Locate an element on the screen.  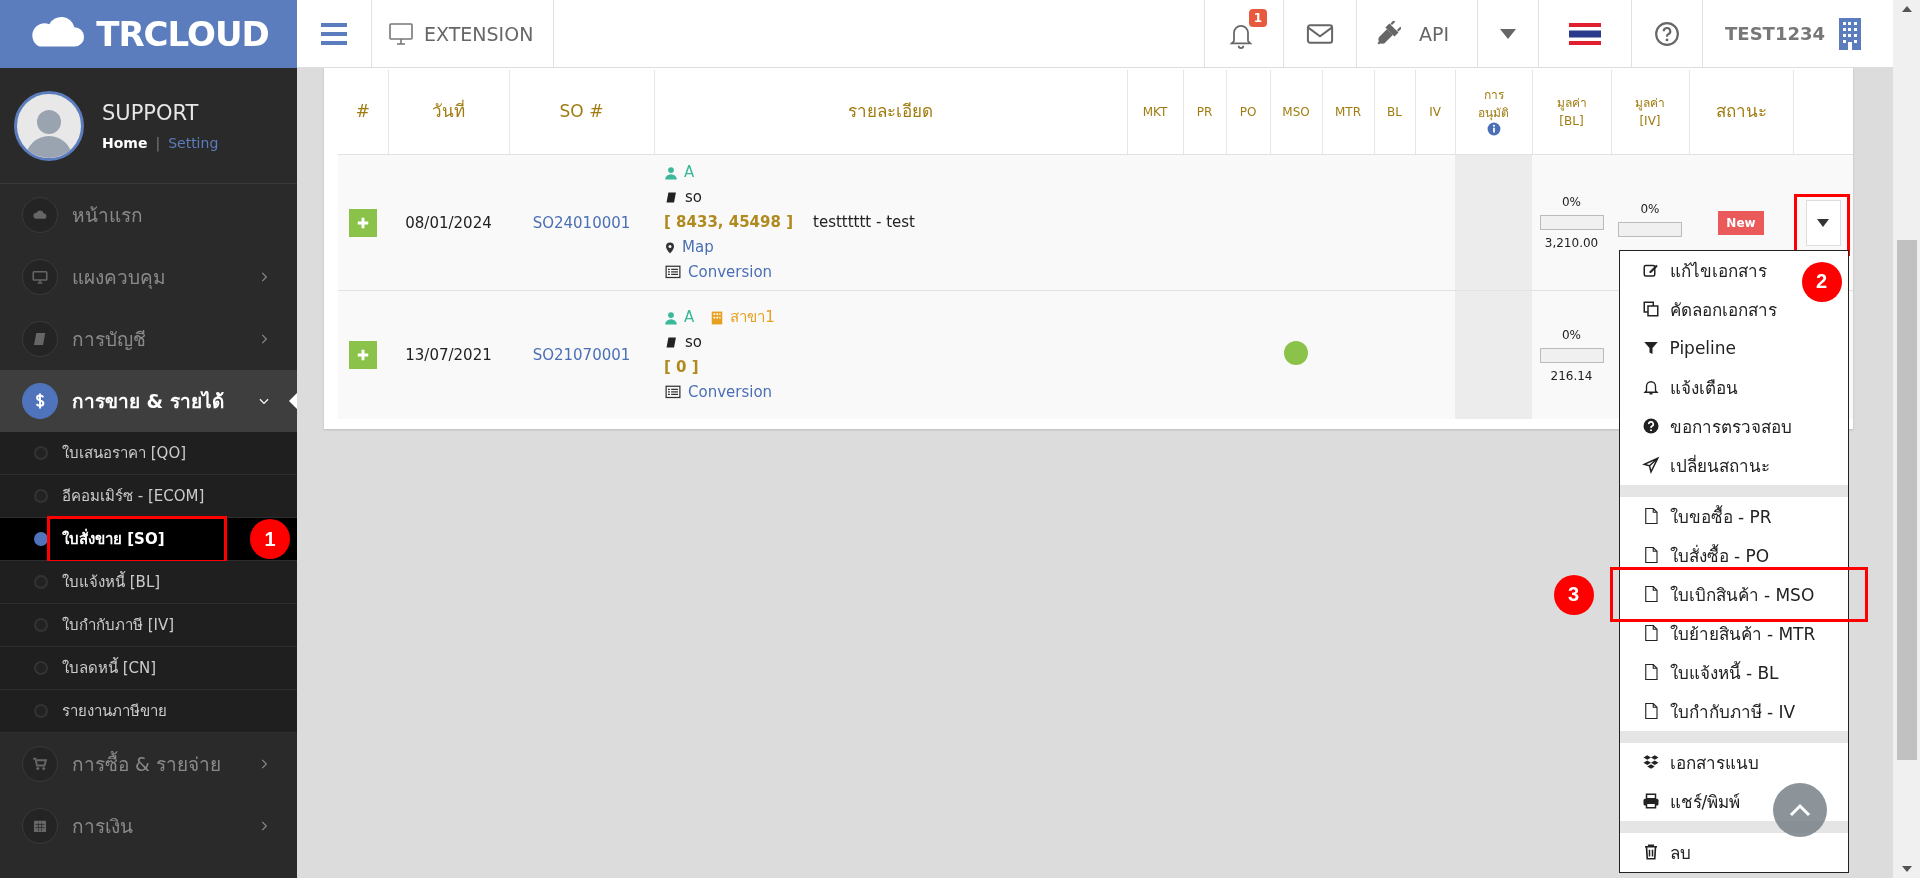
envelope-icon is located at coordinates (1320, 33).